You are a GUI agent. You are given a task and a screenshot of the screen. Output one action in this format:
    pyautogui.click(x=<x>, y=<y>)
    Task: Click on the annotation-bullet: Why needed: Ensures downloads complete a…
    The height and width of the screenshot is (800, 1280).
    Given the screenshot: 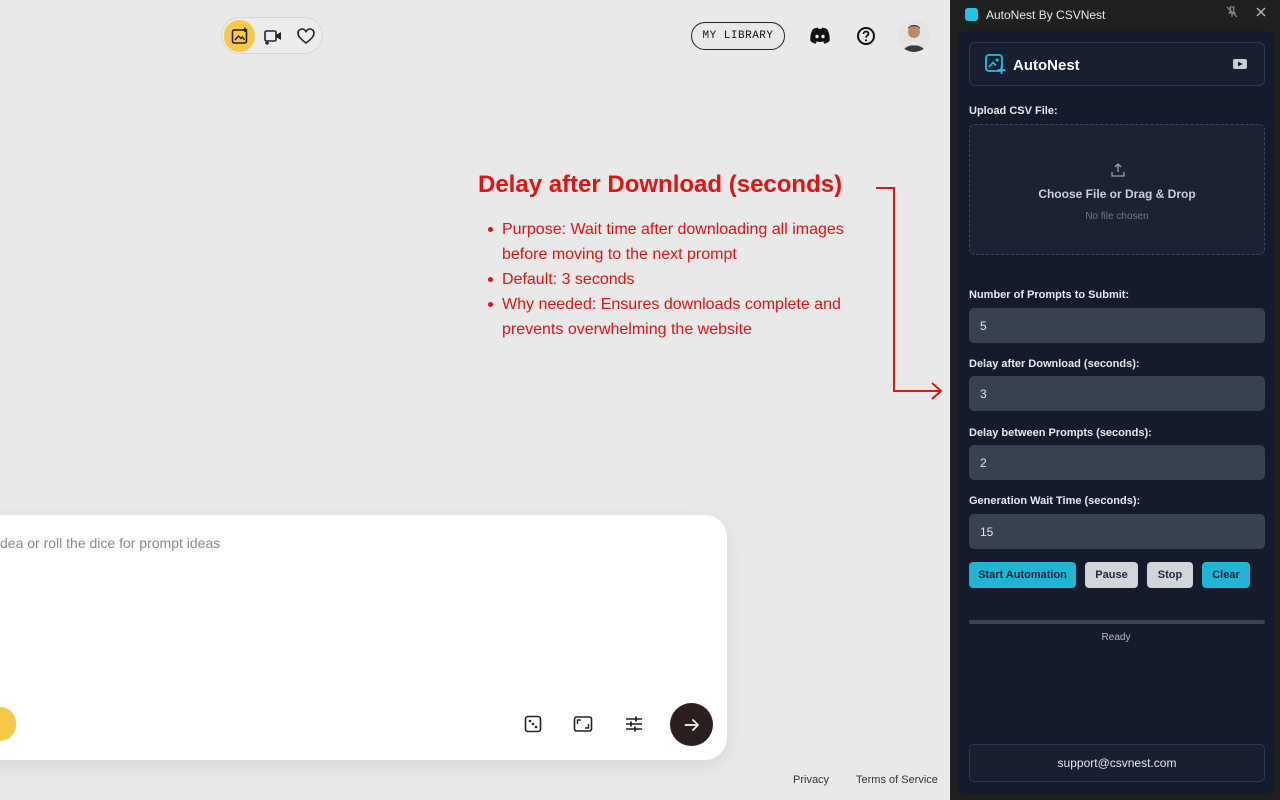 What is the action you would take?
    pyautogui.click(x=681, y=317)
    